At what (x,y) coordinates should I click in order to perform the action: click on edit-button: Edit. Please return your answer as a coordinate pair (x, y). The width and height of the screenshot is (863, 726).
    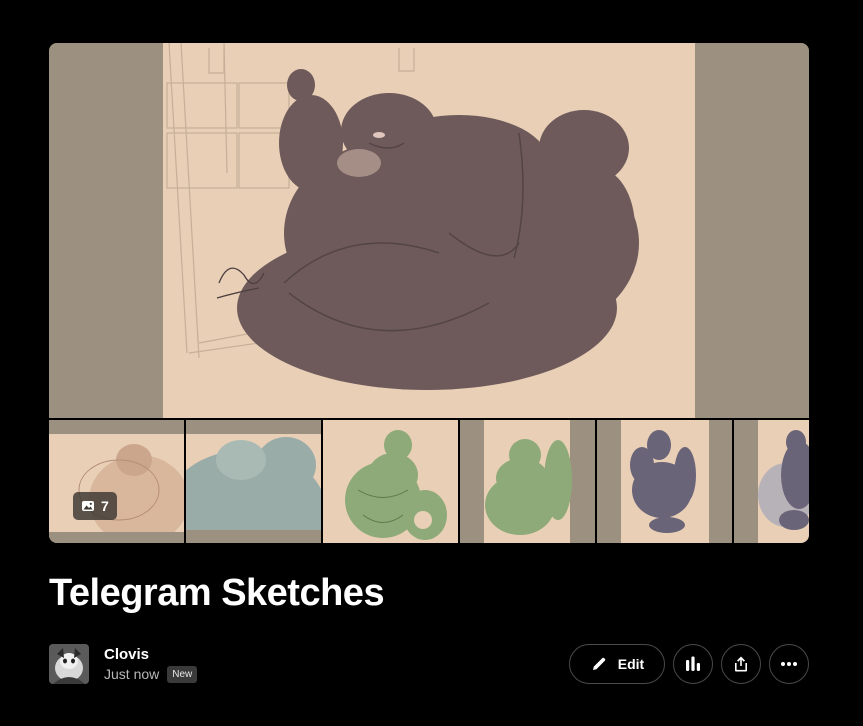
    Looking at the image, I should click on (617, 664).